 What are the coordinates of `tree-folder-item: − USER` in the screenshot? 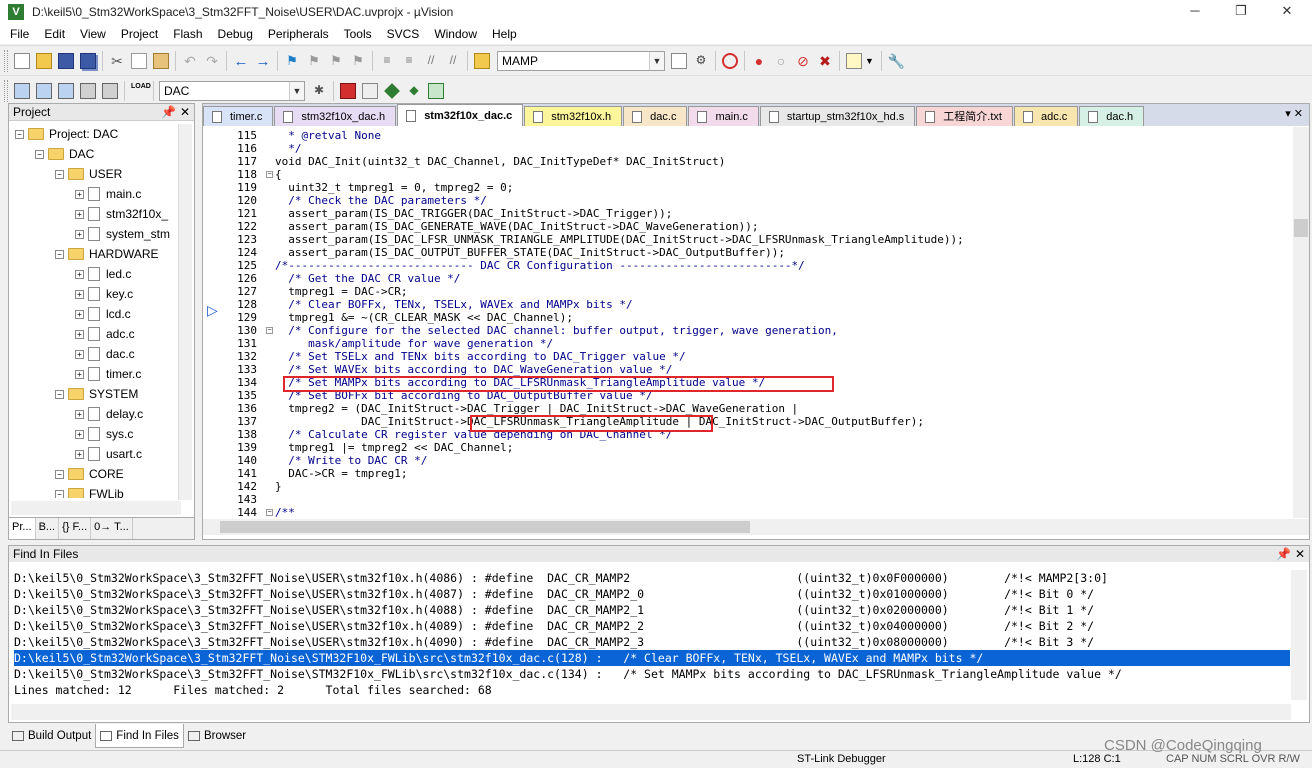 It's located at (88, 174).